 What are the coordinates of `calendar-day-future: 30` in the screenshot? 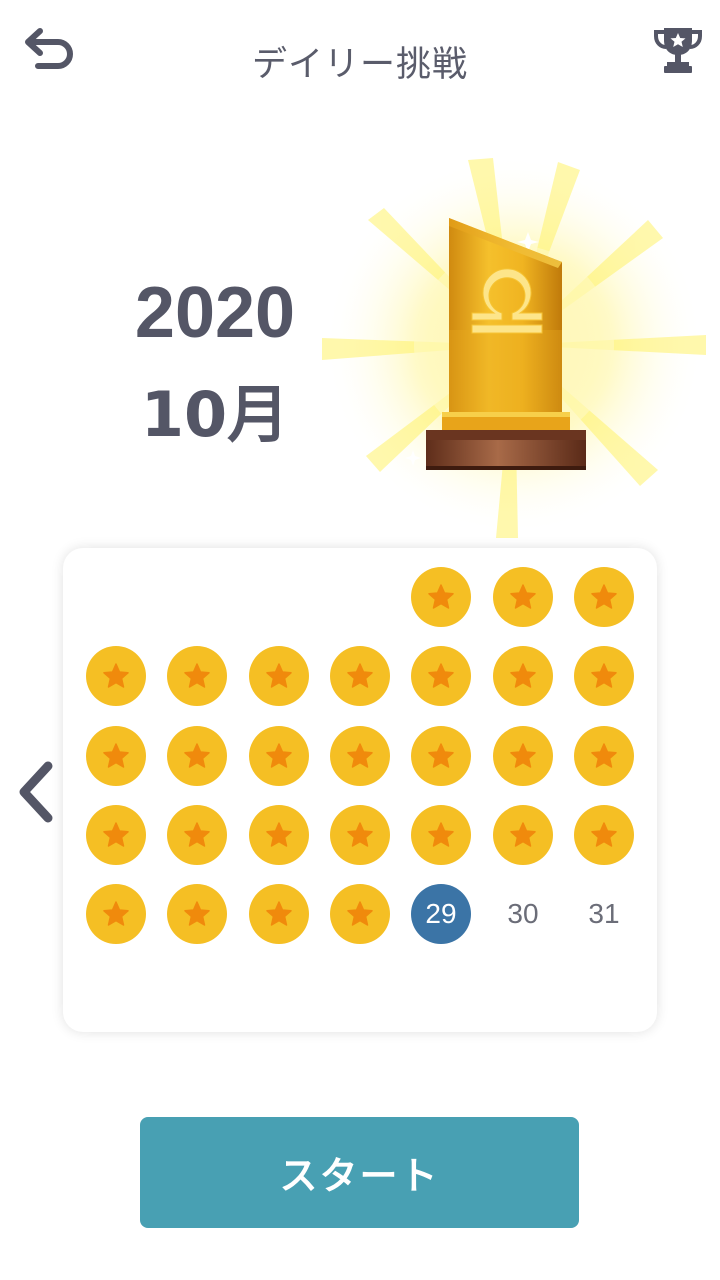 It's located at (523, 914).